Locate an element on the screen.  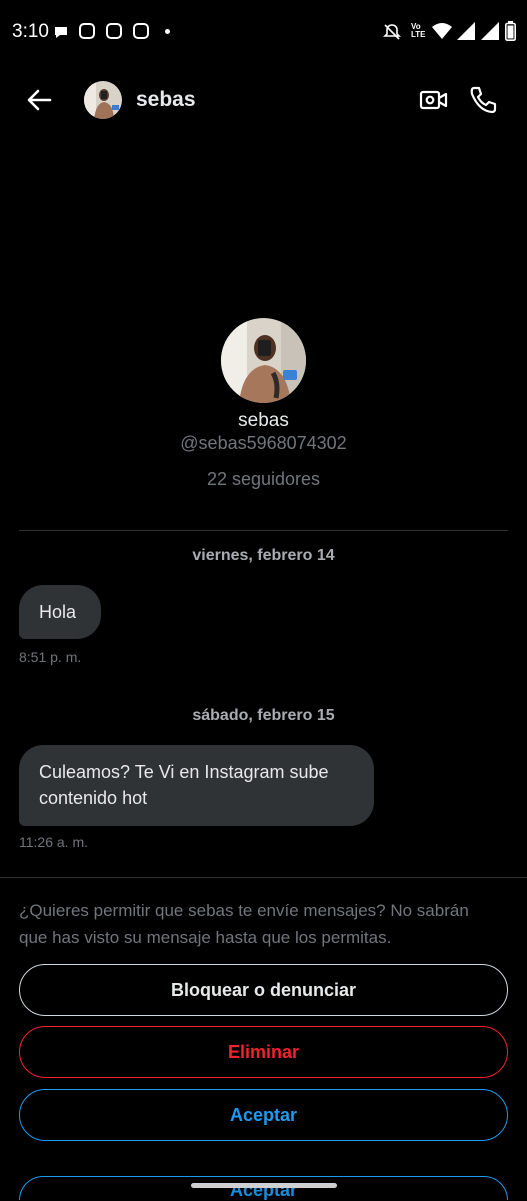
volte-indicator: Vo LTE is located at coordinates (418, 30).